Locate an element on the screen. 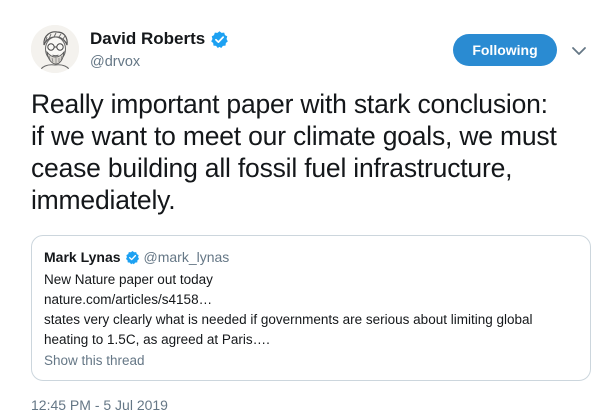  author-name: David Roberts is located at coordinates (159, 39).